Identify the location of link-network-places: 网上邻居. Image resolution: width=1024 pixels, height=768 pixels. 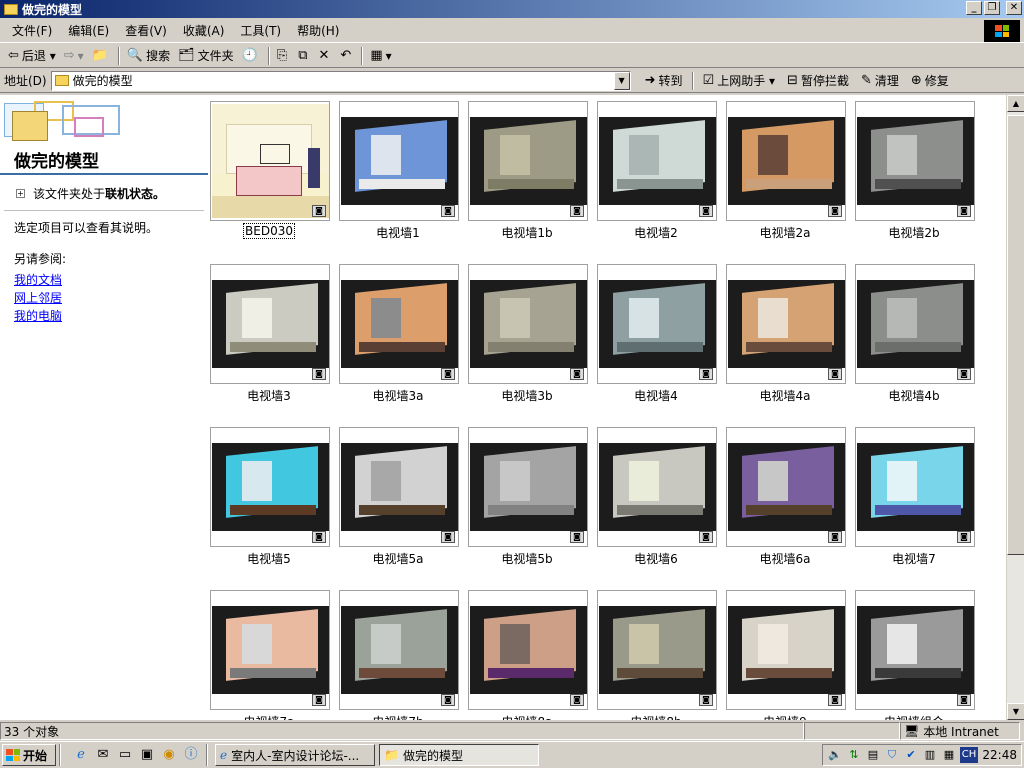
(104, 298).